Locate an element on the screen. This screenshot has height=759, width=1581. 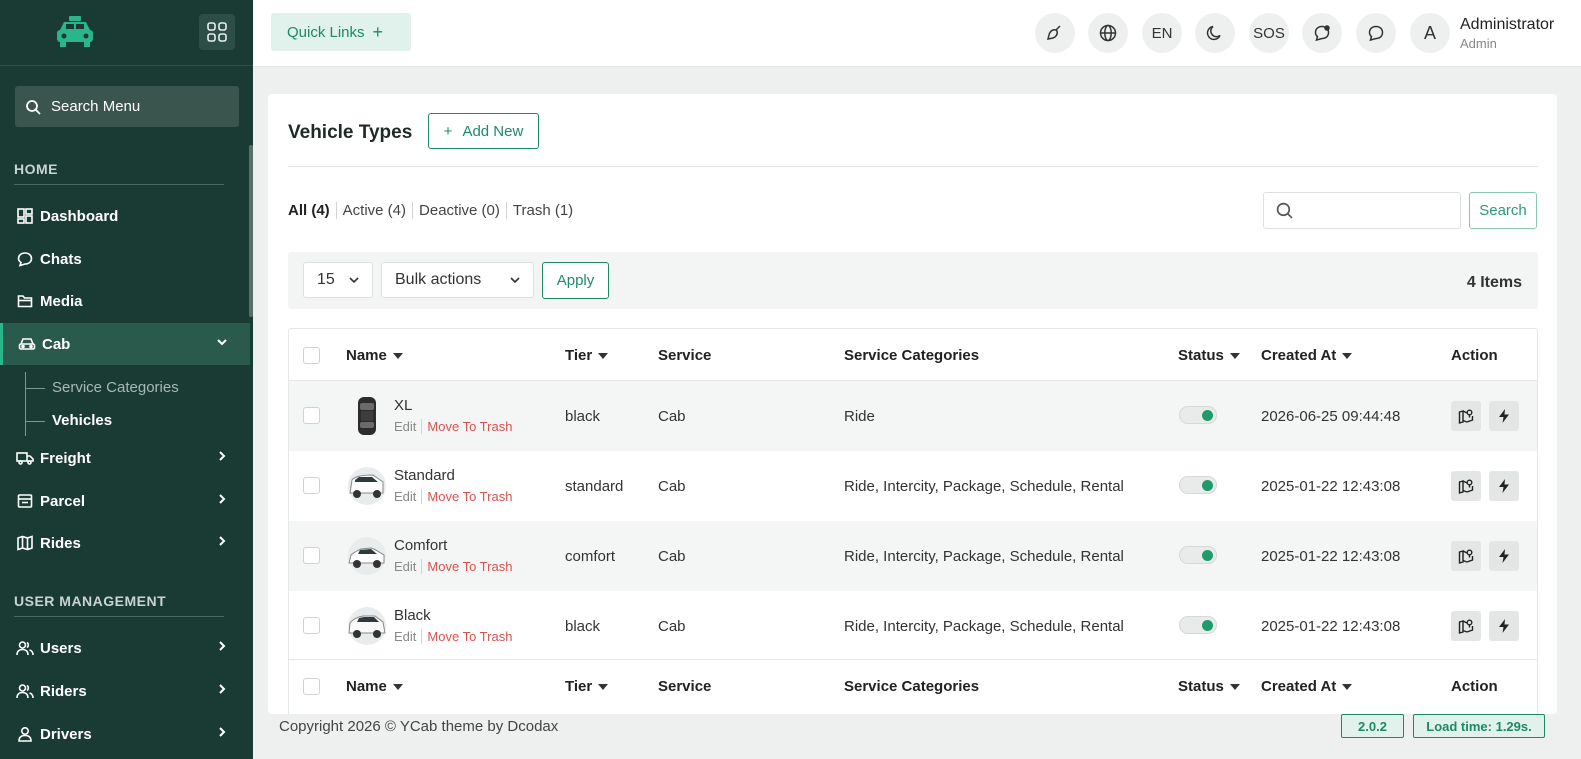
dark-mode-button is located at coordinates (1215, 33).